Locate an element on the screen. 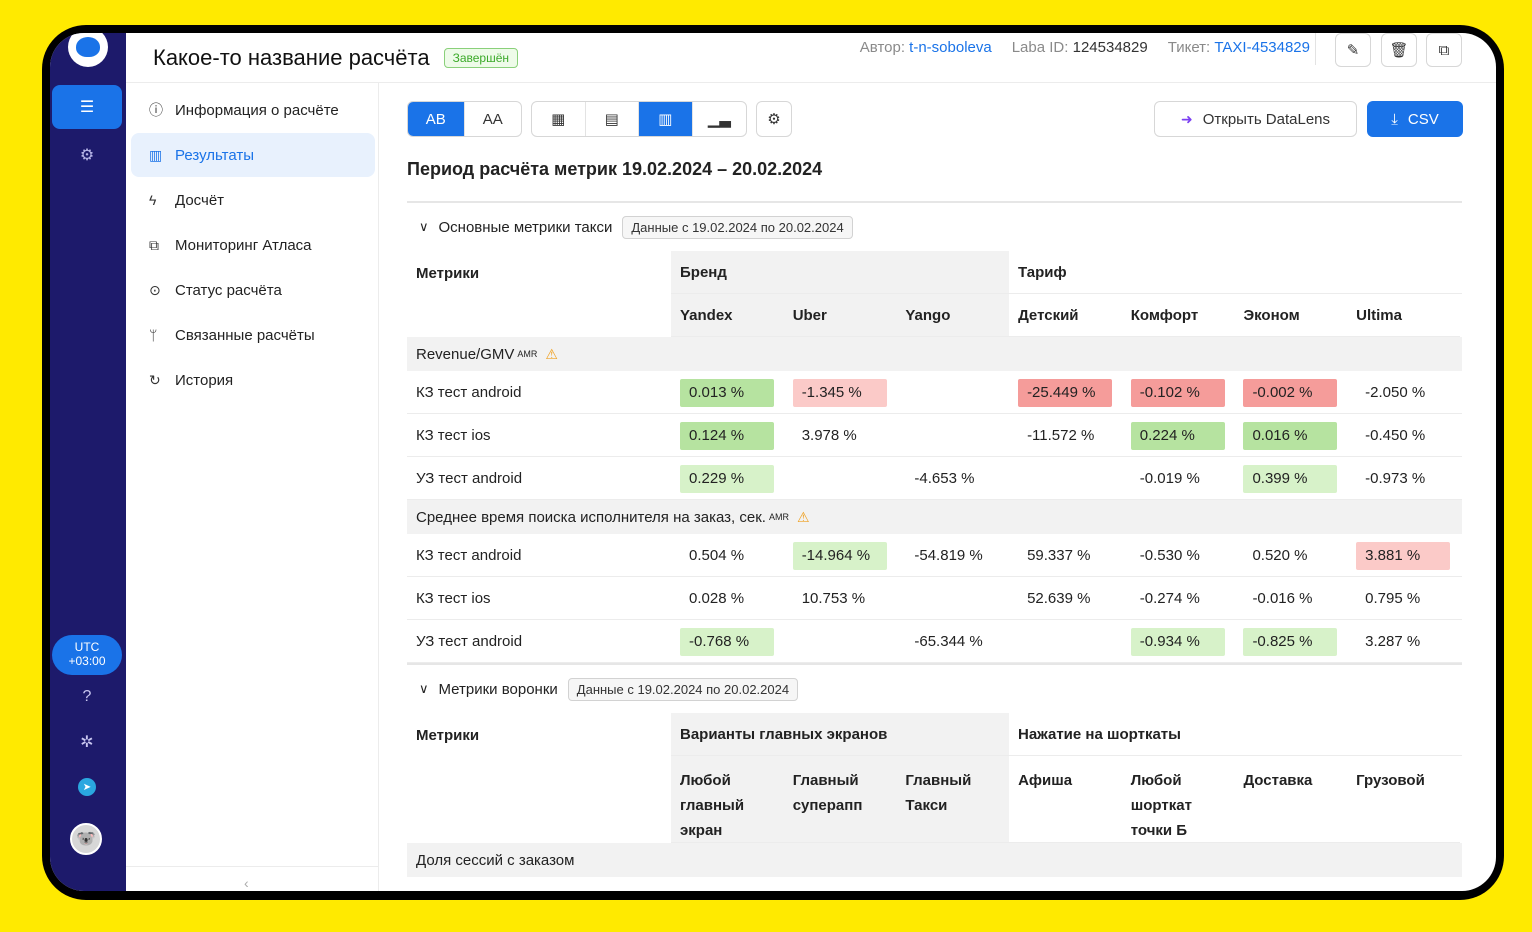 This screenshot has width=1532, height=932. metric-cell: -0.019 % is located at coordinates (1178, 478).